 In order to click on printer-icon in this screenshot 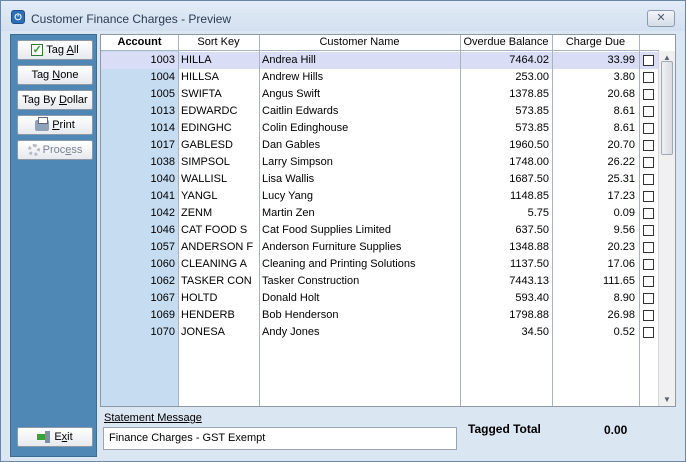, I will do `click(42, 123)`.